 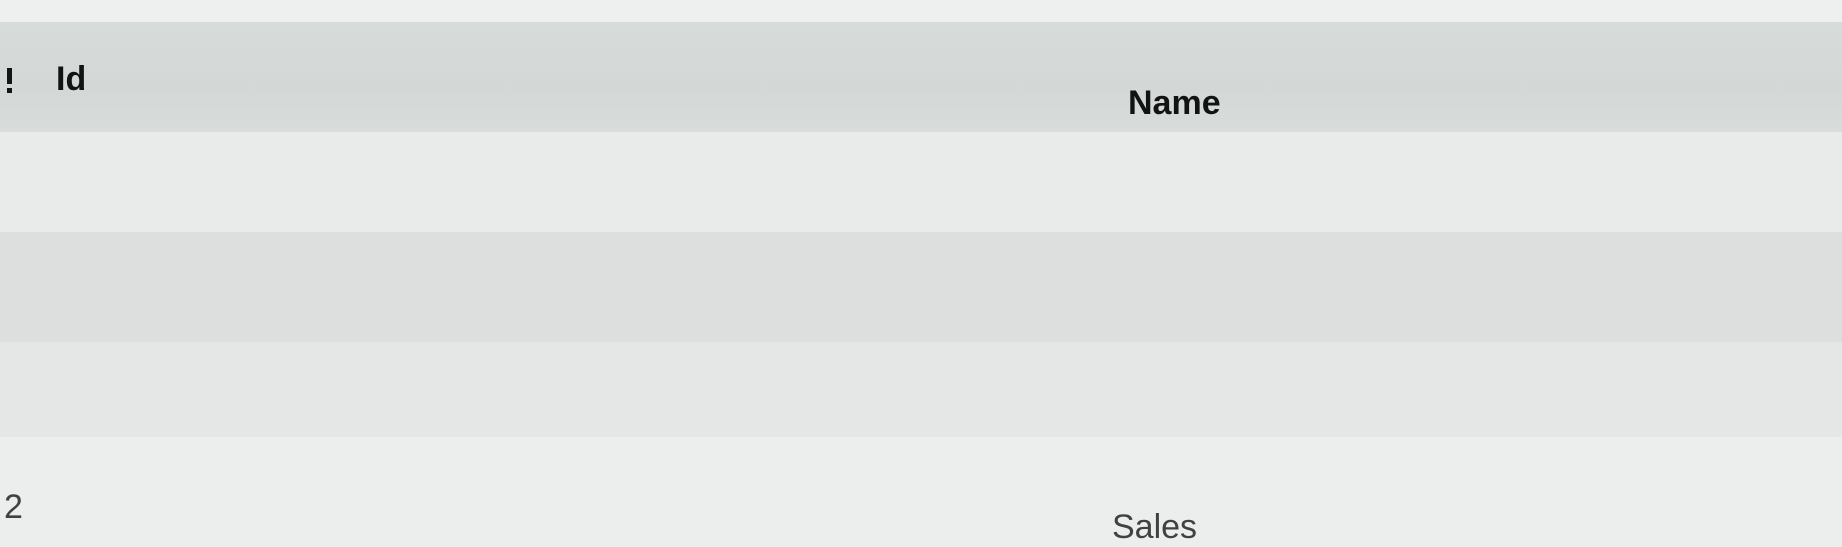 What do you see at coordinates (1155, 527) in the screenshot?
I see `cell-name: Sales` at bounding box center [1155, 527].